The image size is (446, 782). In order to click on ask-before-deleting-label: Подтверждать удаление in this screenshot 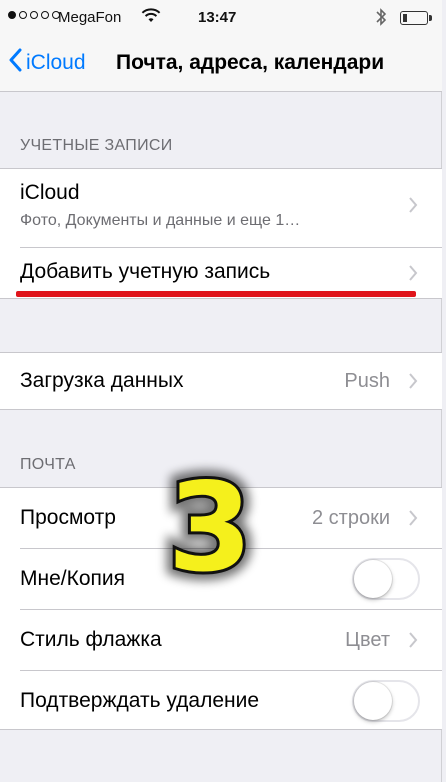, I will do `click(140, 700)`.